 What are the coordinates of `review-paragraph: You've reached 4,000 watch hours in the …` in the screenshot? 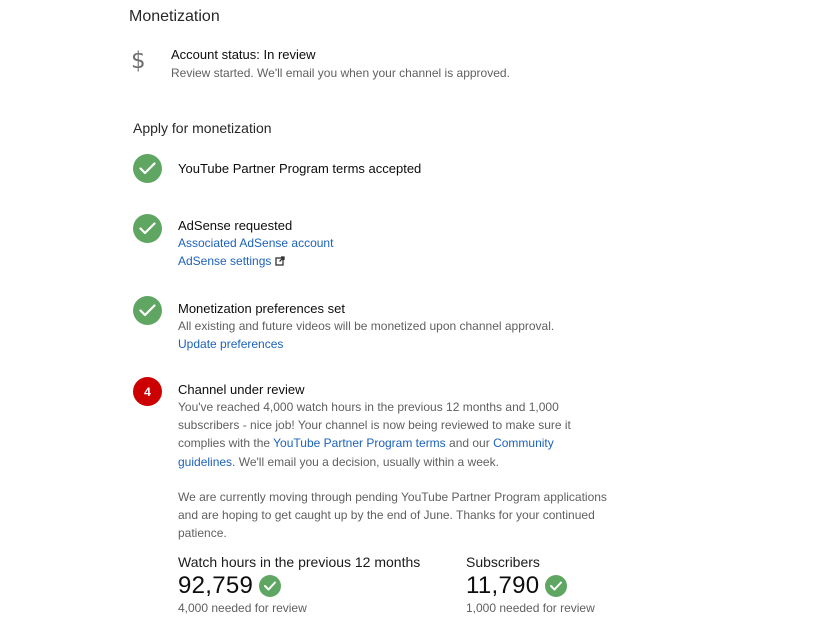 It's located at (393, 434).